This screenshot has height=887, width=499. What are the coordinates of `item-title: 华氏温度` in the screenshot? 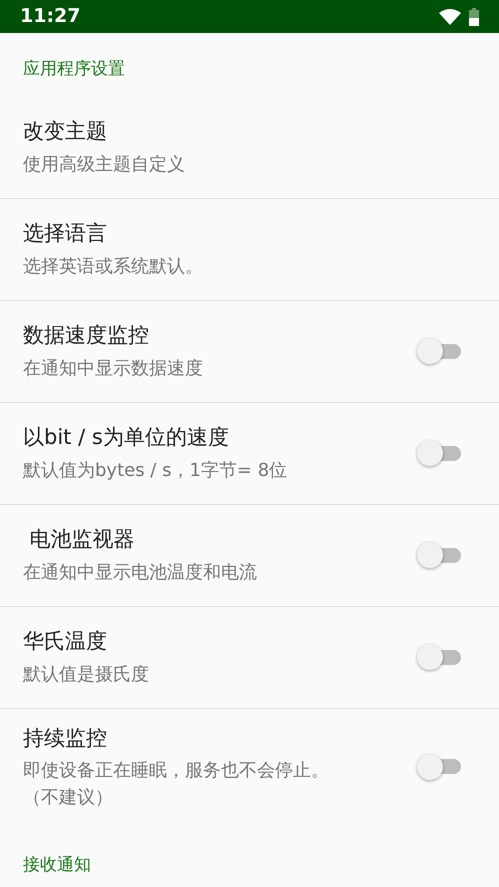 It's located at (65, 642).